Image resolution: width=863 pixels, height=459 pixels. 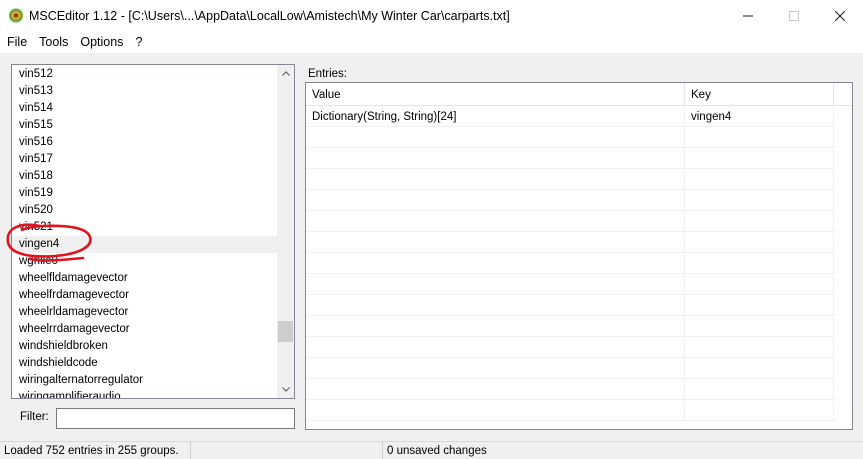 I want to click on table-row: Dictionary(String, String)[24] vingen4, so click(x=571, y=117).